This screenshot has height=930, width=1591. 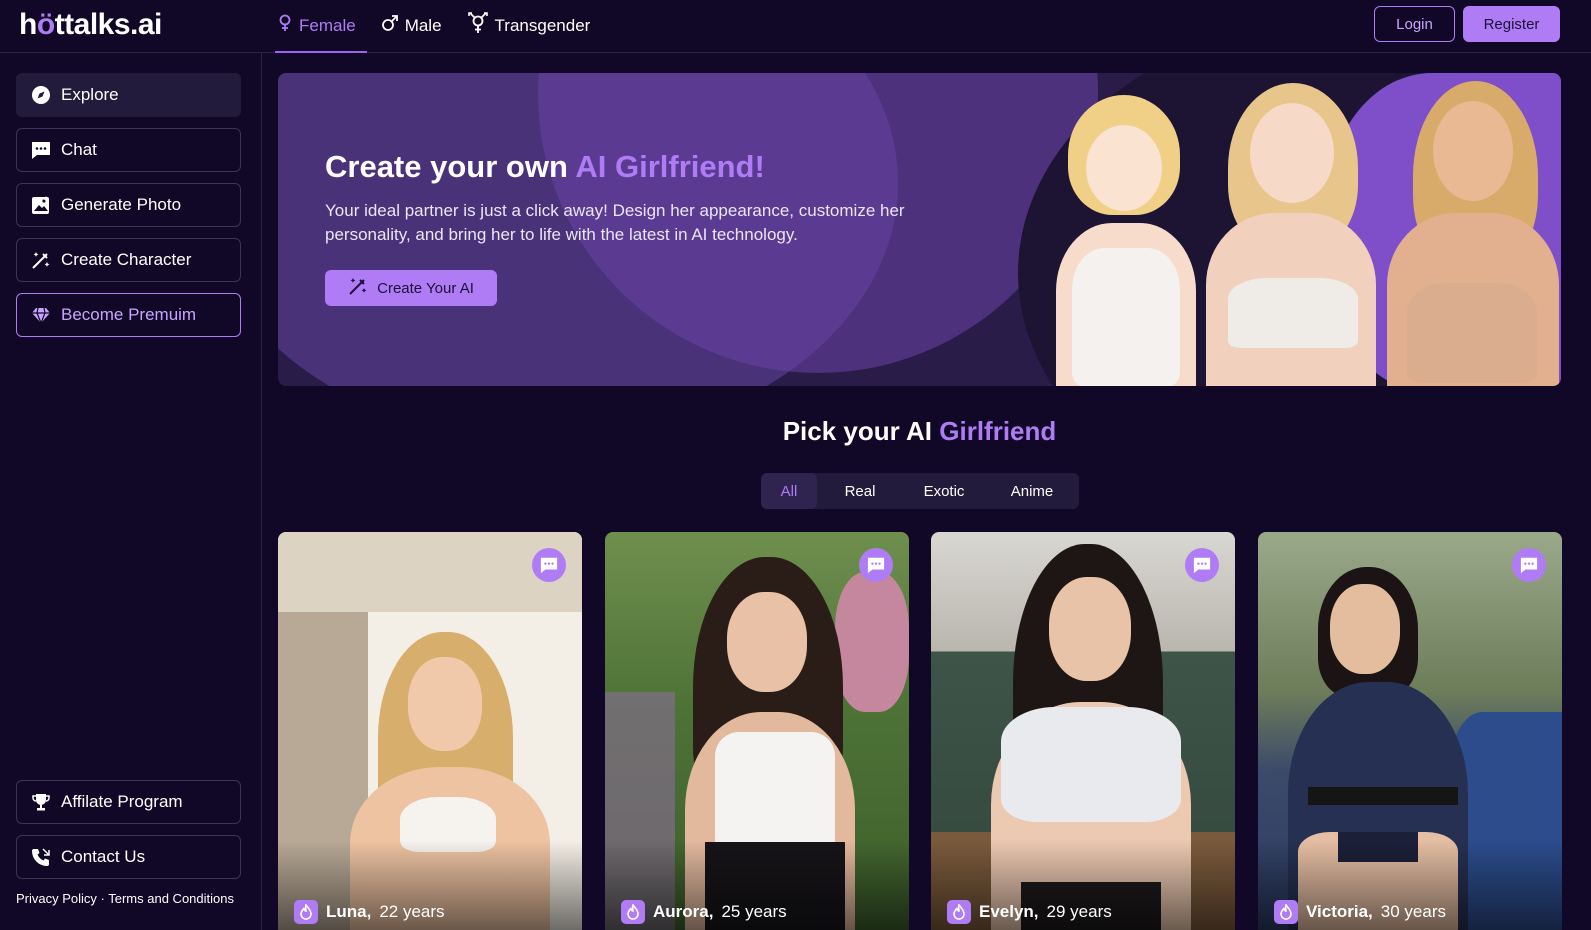 I want to click on create-your-ai-button: Create Your AI, so click(x=411, y=288).